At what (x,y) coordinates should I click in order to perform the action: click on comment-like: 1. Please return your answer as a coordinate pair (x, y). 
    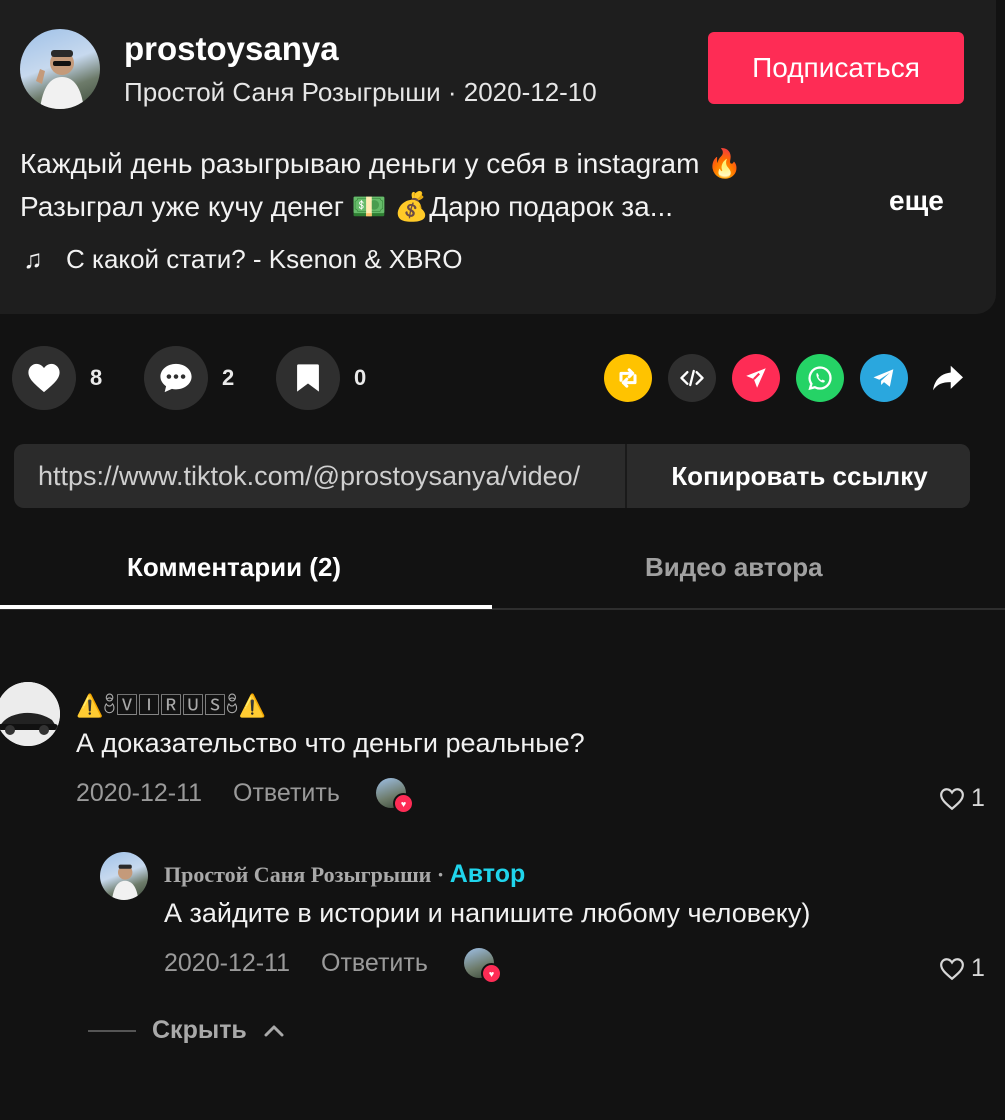
    Looking at the image, I should click on (962, 798).